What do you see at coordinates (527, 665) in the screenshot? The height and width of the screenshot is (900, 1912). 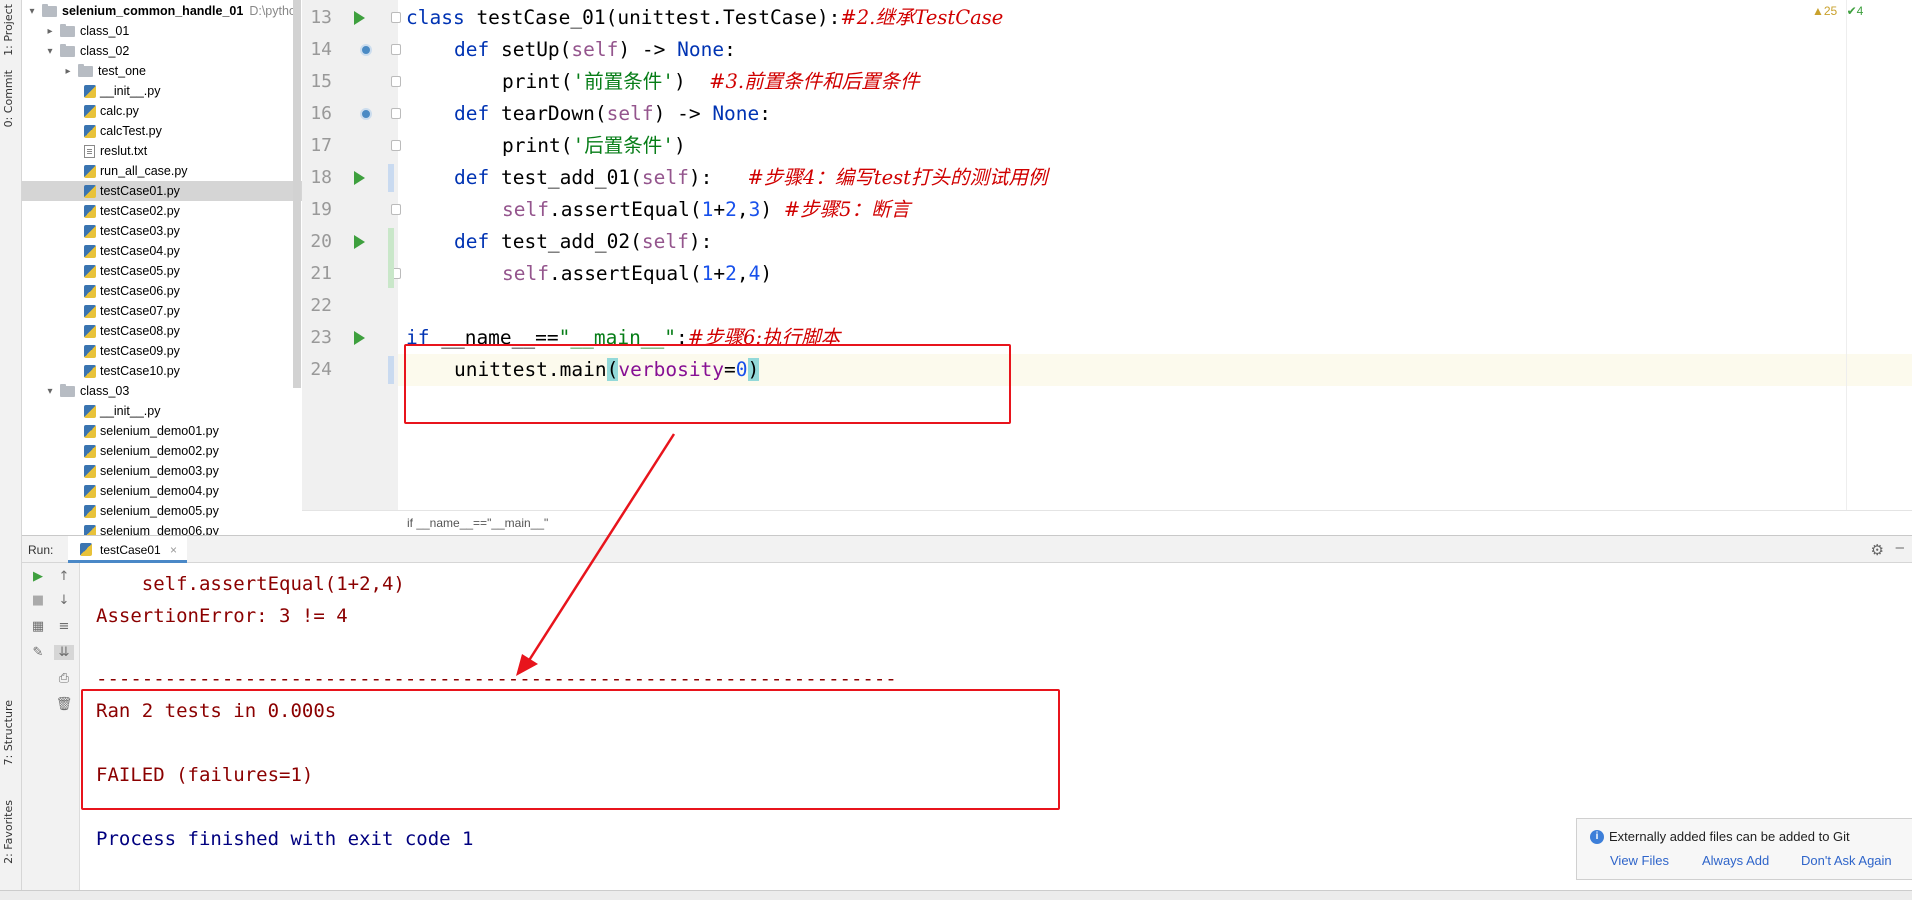 I see `arrow-head` at bounding box center [527, 665].